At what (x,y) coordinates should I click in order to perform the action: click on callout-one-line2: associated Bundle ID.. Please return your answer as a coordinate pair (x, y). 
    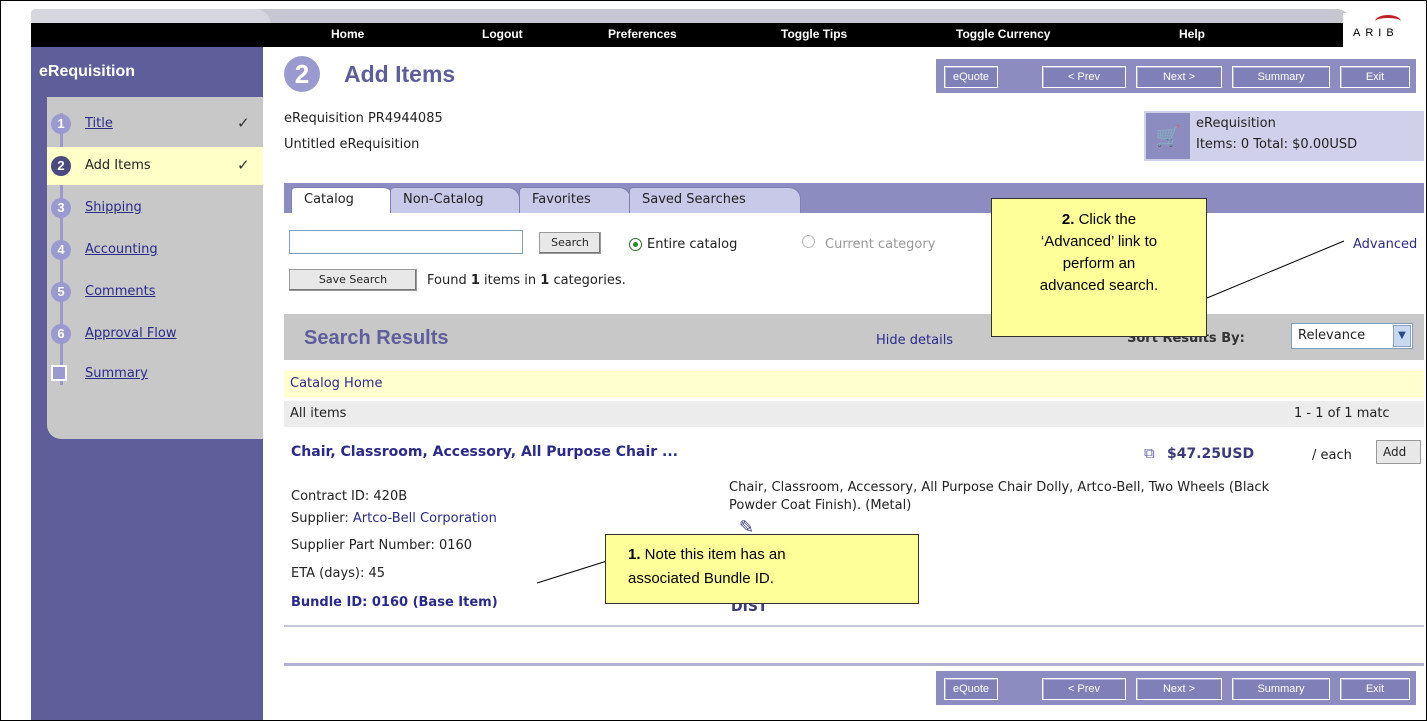
    Looking at the image, I should click on (701, 578).